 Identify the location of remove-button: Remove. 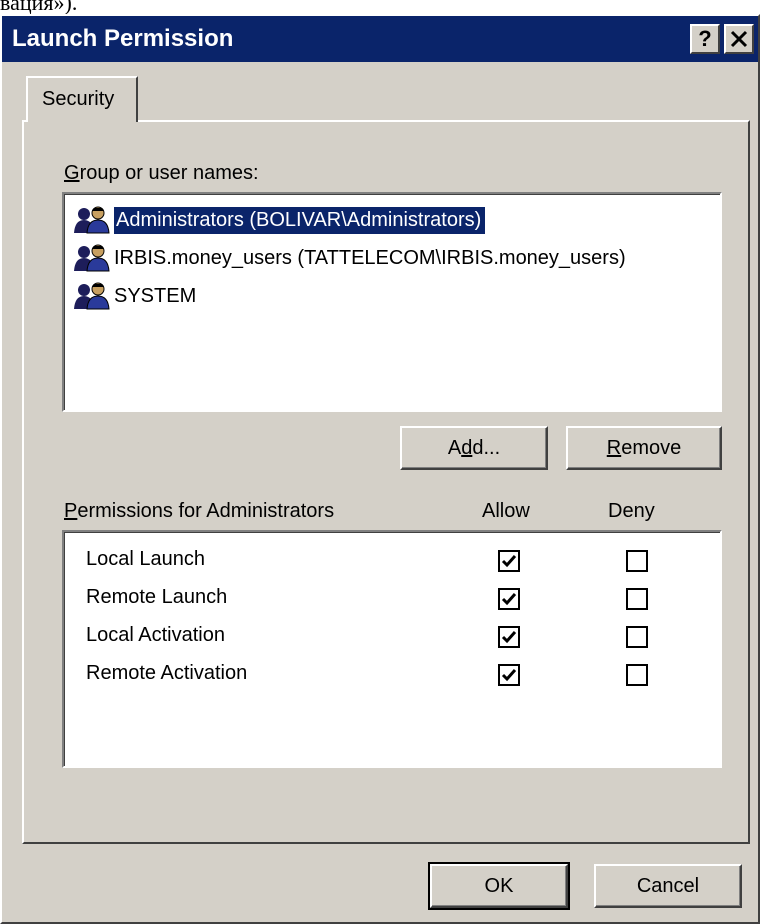
(644, 448).